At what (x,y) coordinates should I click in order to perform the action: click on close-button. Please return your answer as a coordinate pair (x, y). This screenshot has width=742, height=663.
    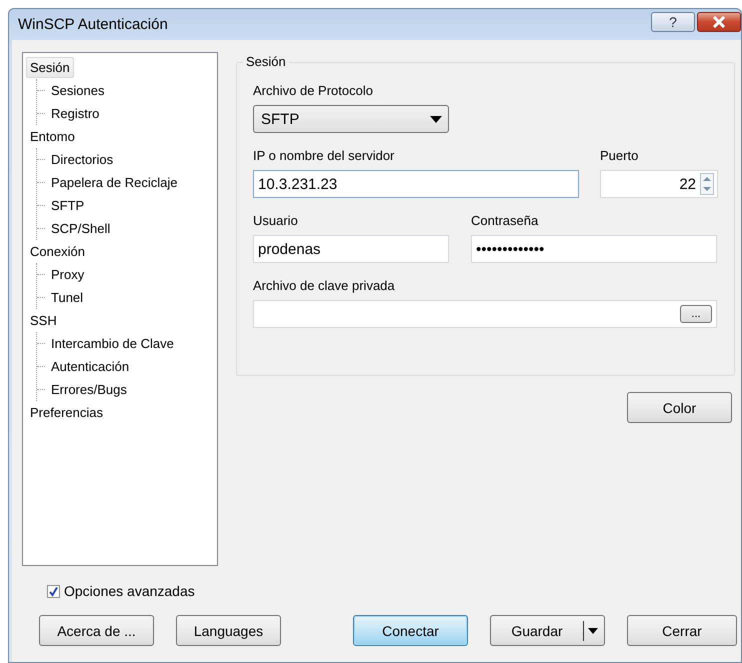
    Looking at the image, I should click on (719, 22).